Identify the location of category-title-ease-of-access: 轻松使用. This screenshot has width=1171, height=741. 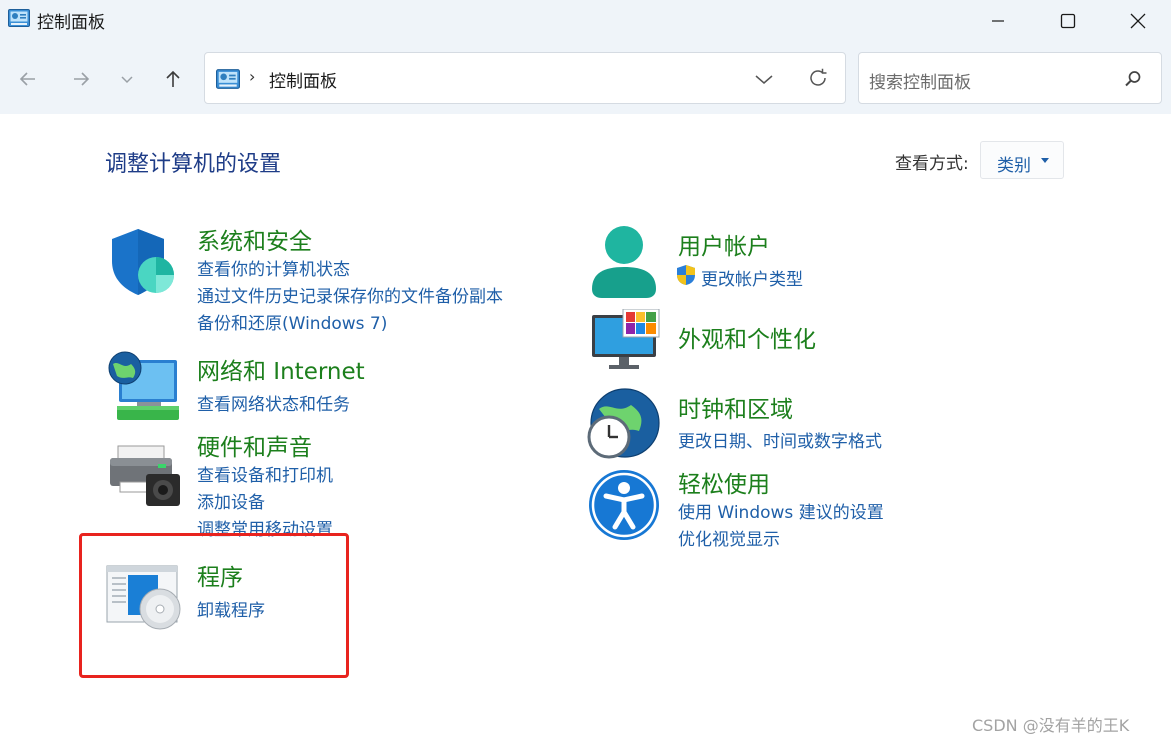
(724, 482).